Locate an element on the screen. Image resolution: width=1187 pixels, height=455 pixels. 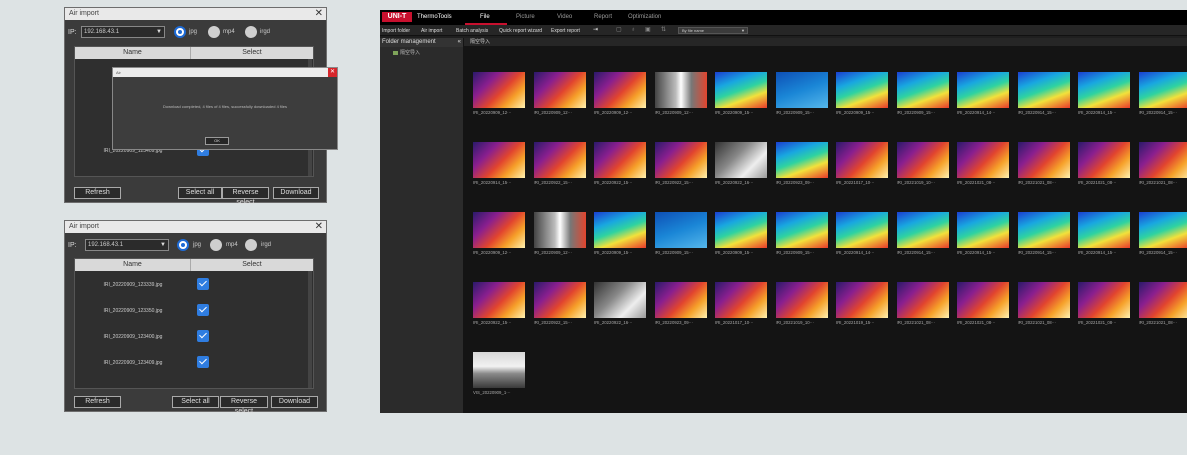
tab-report: Report is located at coordinates (603, 17).